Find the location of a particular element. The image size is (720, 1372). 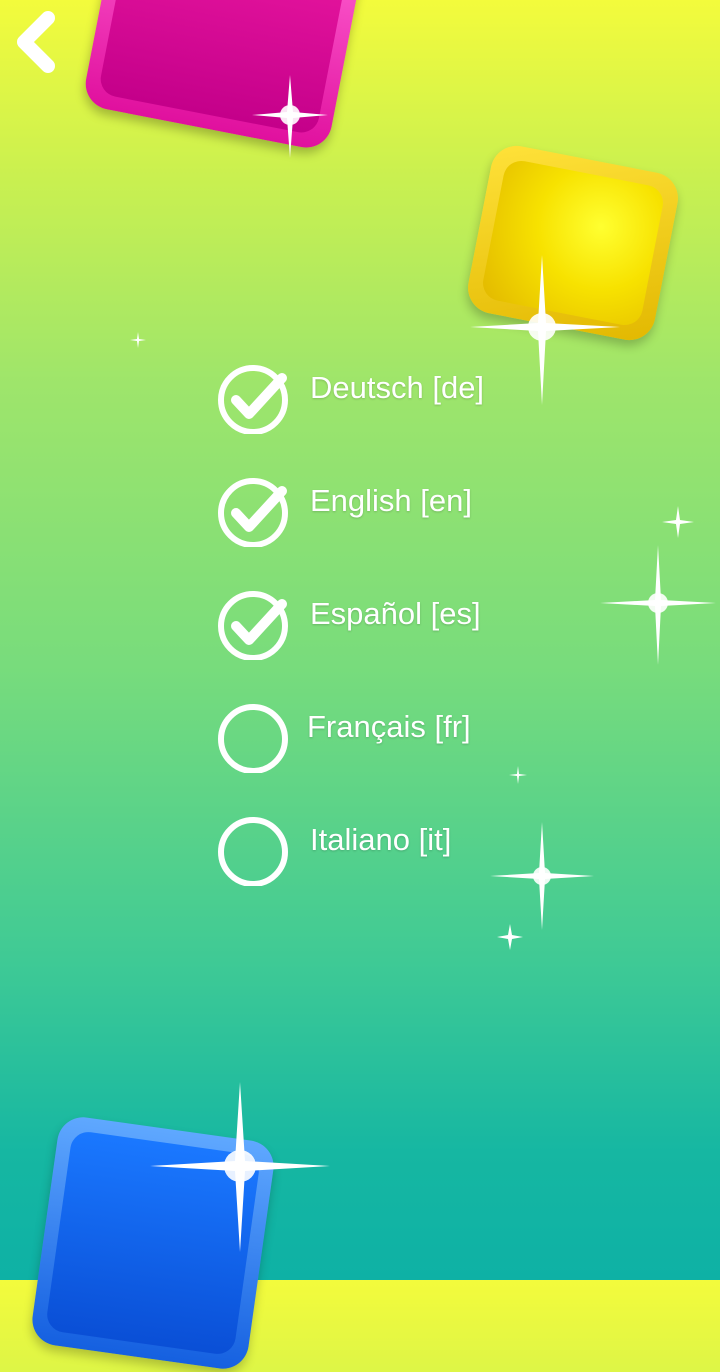

language-label: English [en] is located at coordinates (391, 500).